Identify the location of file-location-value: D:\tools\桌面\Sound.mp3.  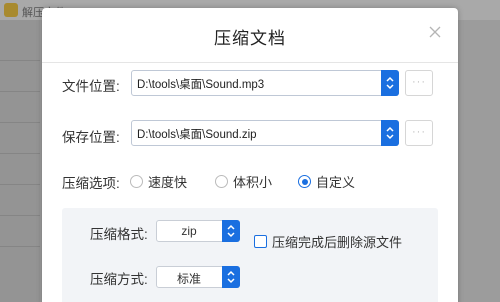
(201, 85).